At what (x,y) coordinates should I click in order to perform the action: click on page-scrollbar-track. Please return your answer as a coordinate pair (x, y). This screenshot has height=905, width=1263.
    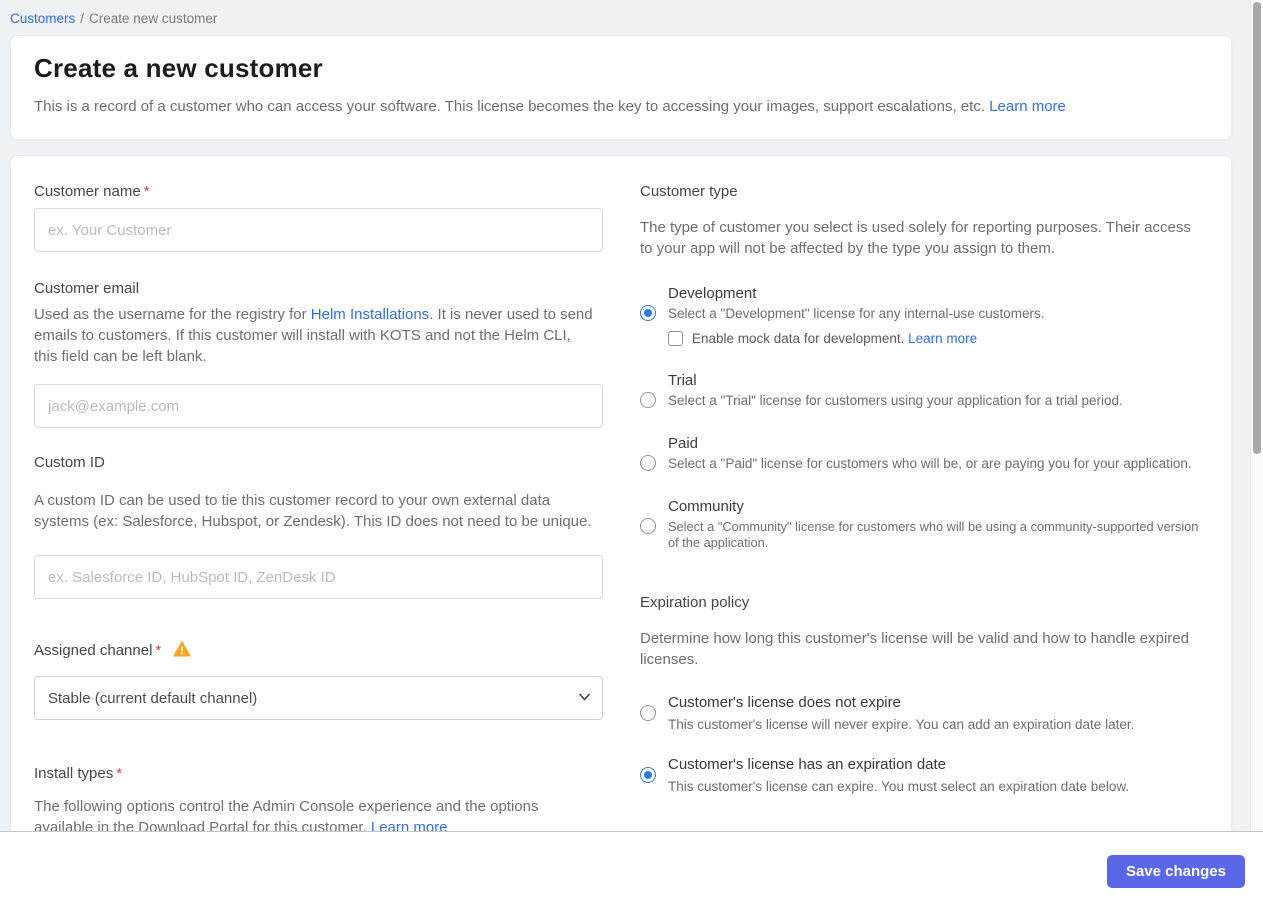
    Looking at the image, I should click on (1256, 415).